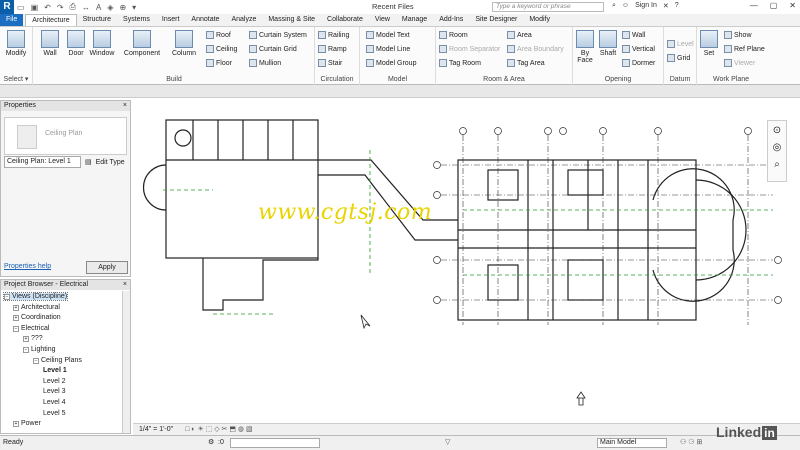  Describe the element at coordinates (496, 20) in the screenshot. I see `tab-site-designer: Site Designer` at that location.